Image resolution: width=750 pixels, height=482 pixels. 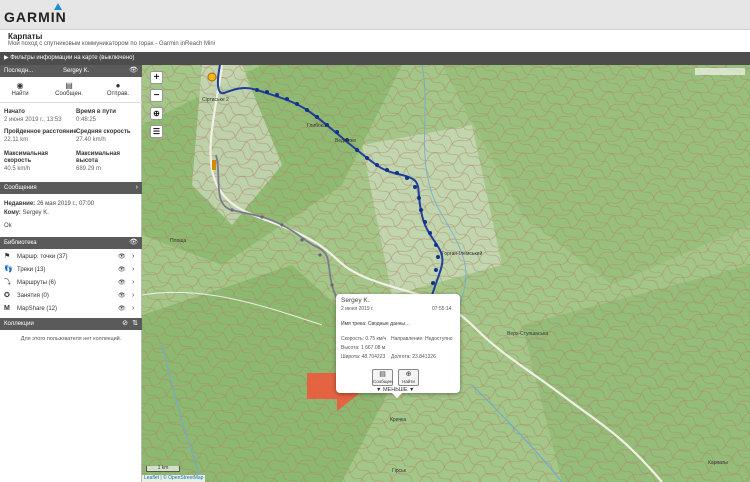 What do you see at coordinates (316, 126) in the screenshot?
I see `map-label: Глибока` at bounding box center [316, 126].